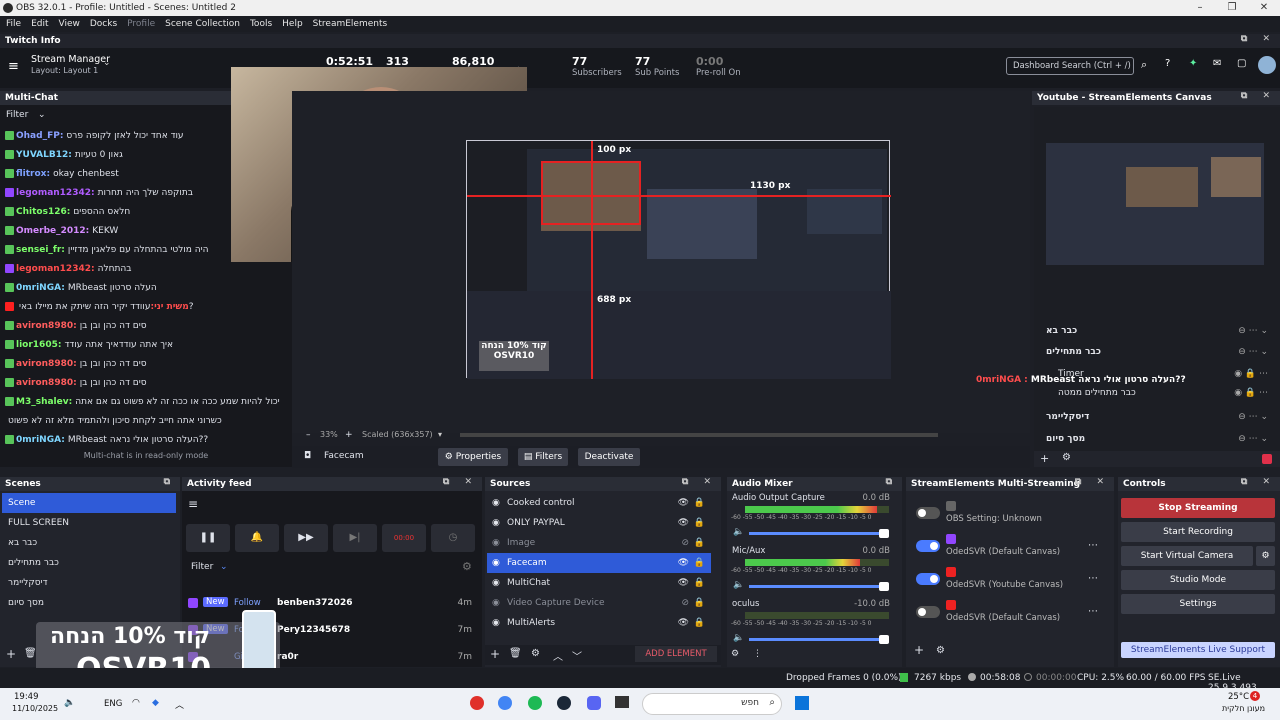  I want to click on scene-item: כבר מתחילים, so click(89, 563).